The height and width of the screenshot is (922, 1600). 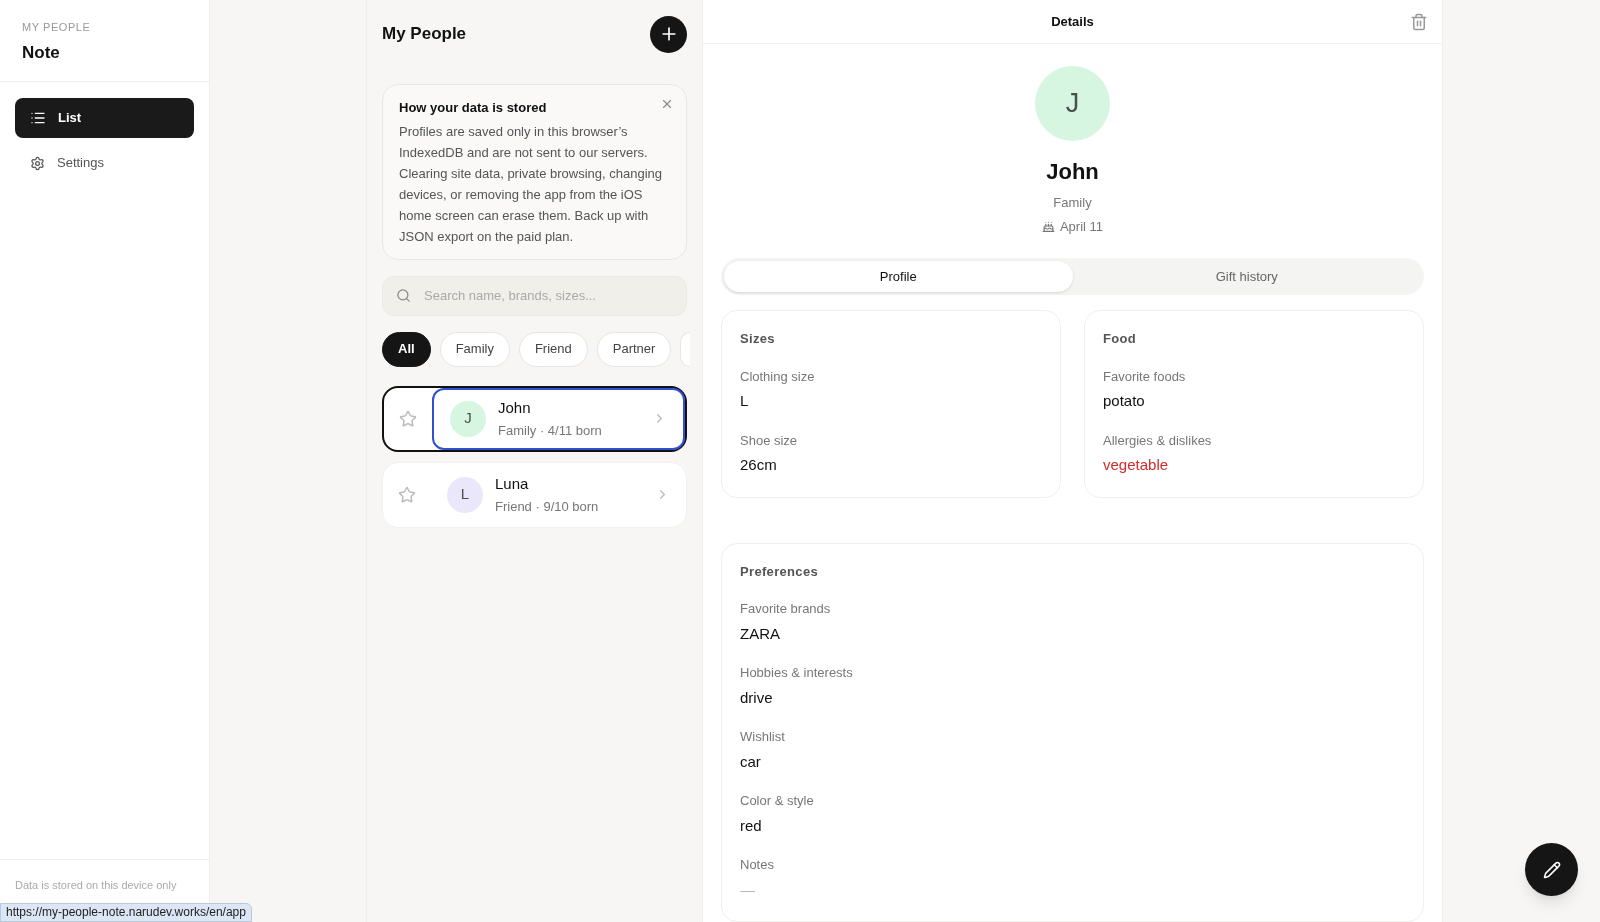 I want to click on list-icon, so click(x=38, y=118).